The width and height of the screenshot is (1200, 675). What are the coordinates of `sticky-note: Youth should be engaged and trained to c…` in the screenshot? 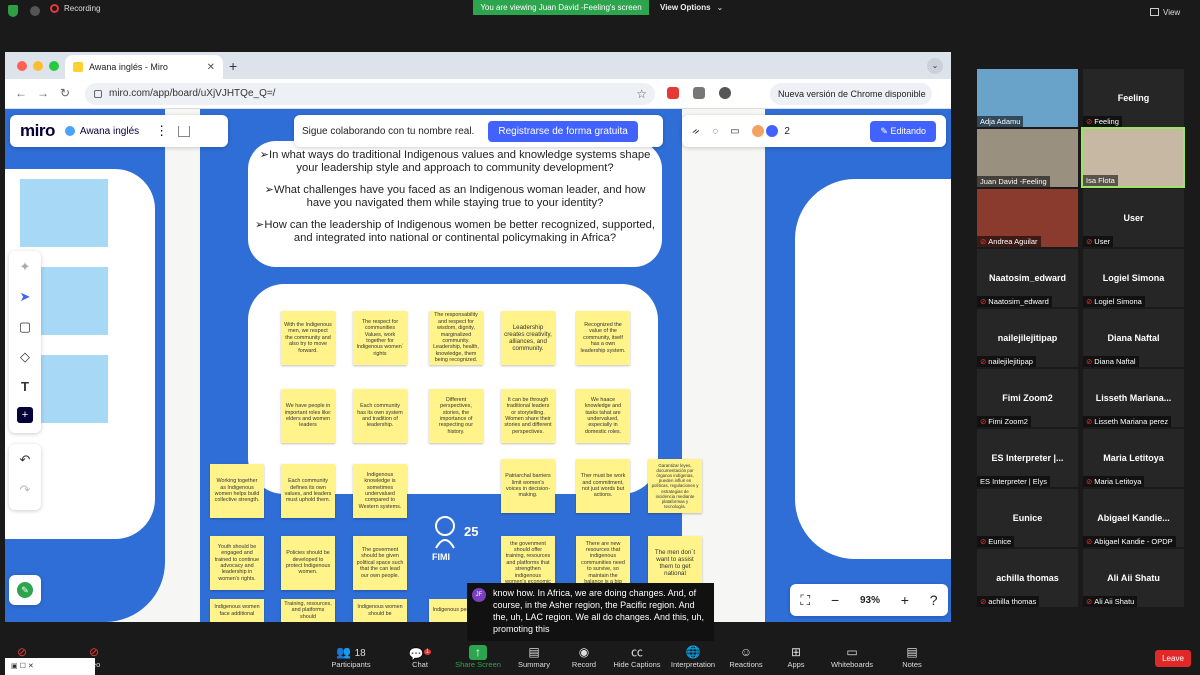 It's located at (237, 563).